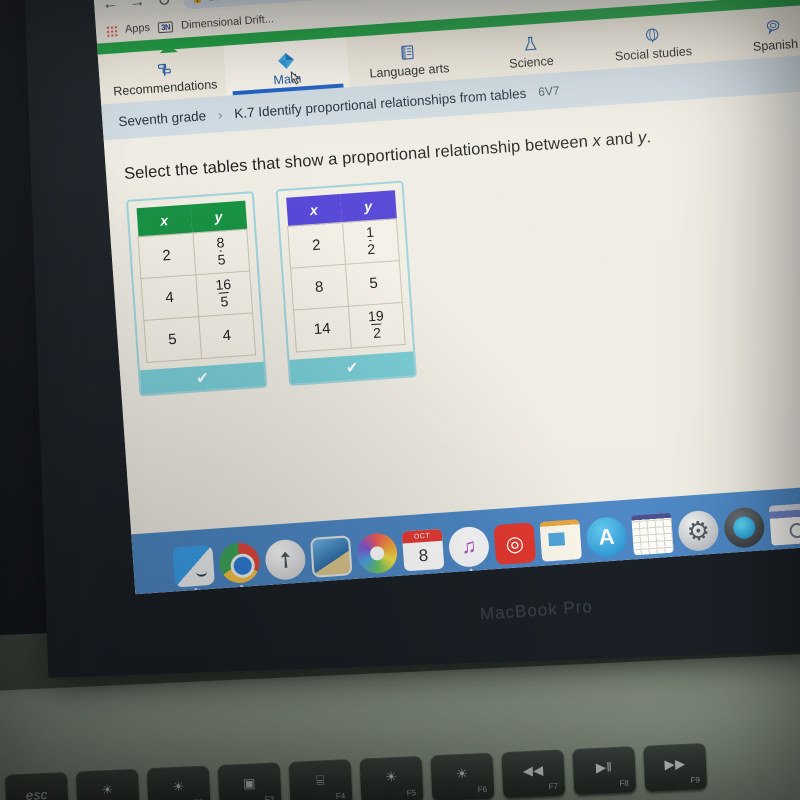  I want to click on breadcrumb-grade: Seventh grade, so click(162, 118).